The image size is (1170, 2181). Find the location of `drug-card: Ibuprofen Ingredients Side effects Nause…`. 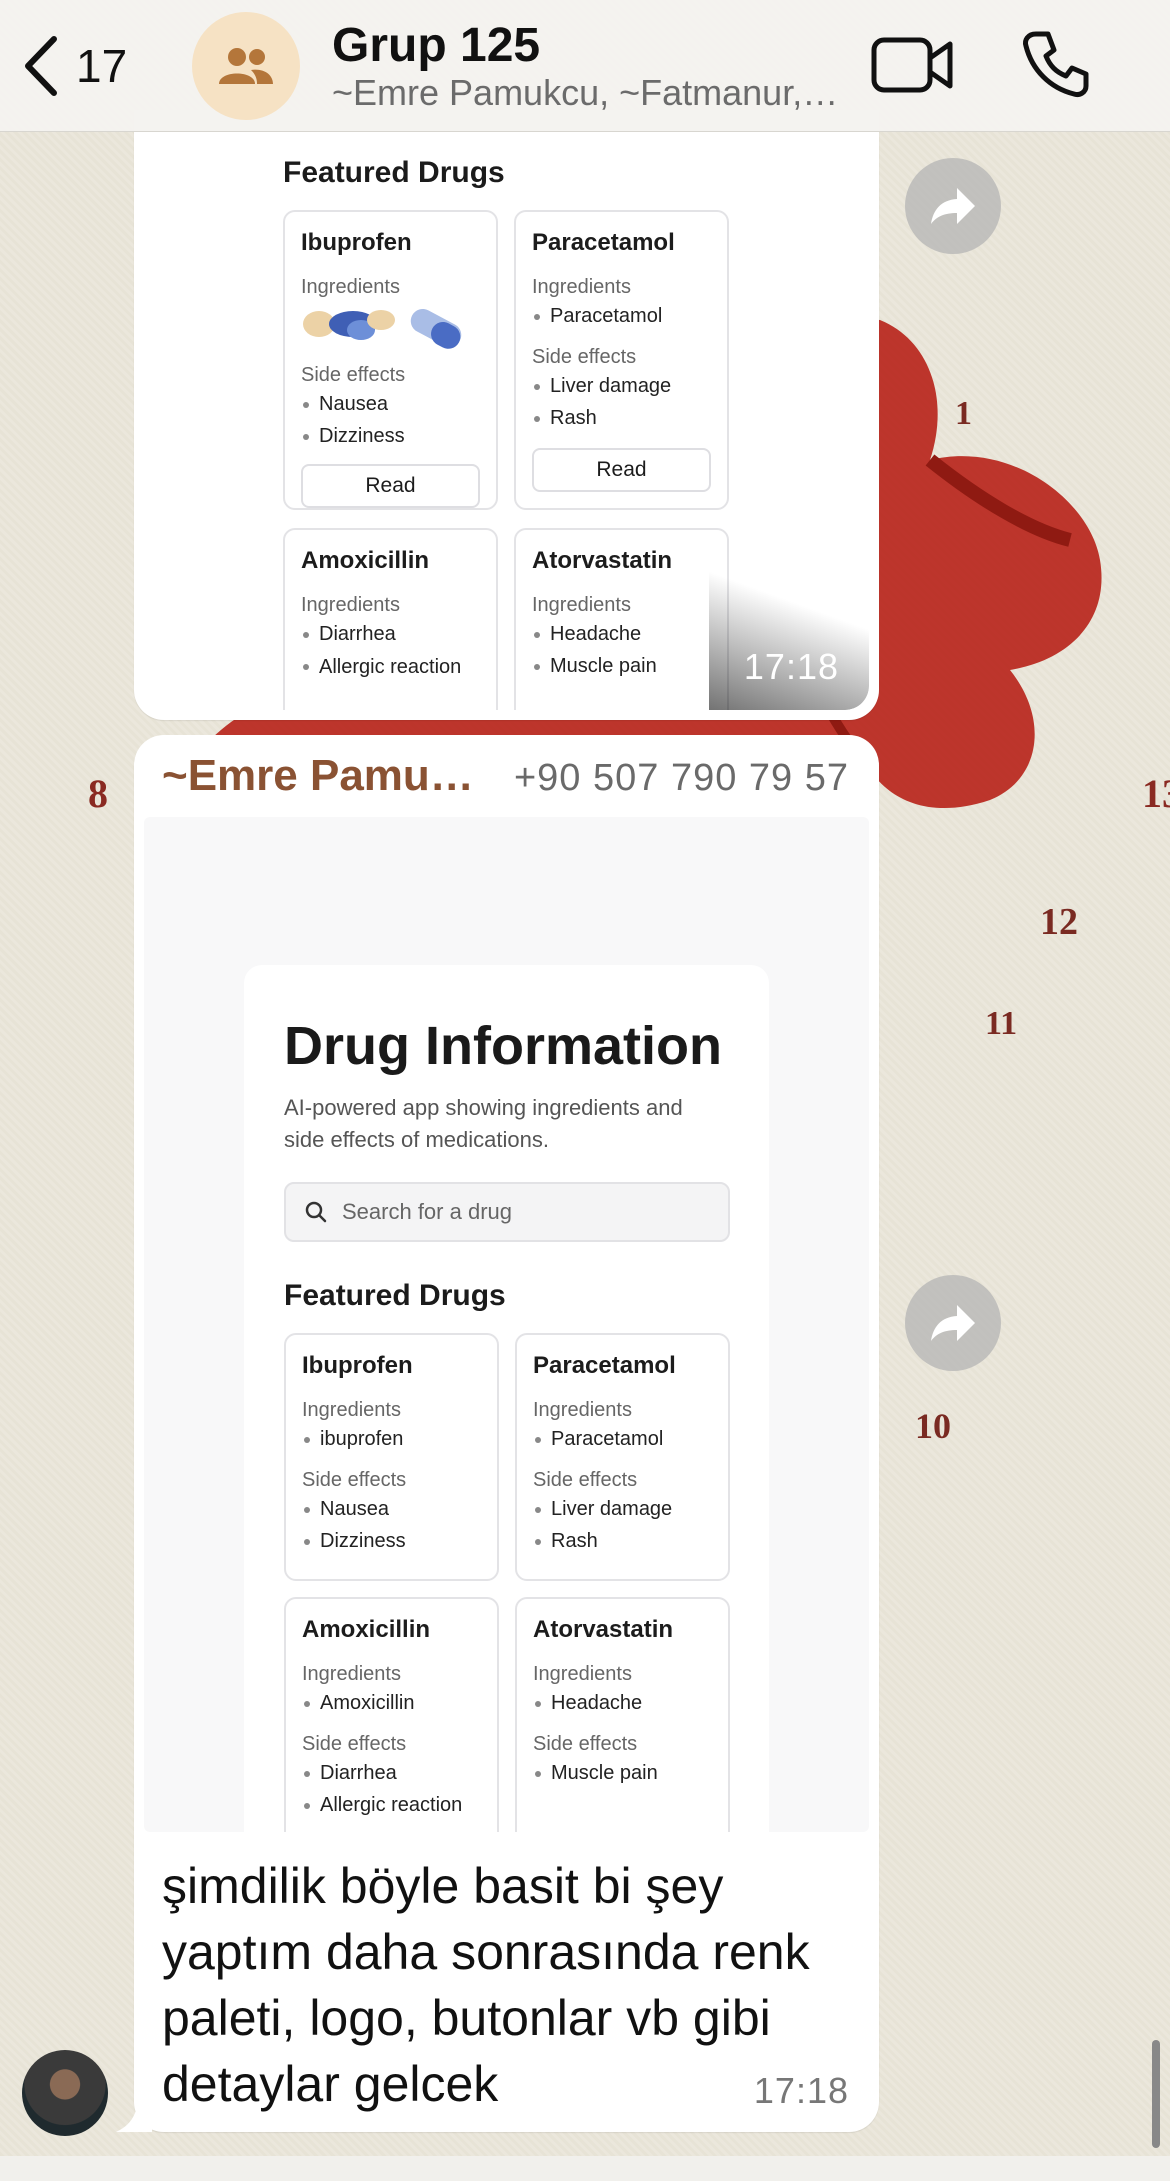

drug-card: Ibuprofen Ingredients Side effects Nause… is located at coordinates (390, 360).